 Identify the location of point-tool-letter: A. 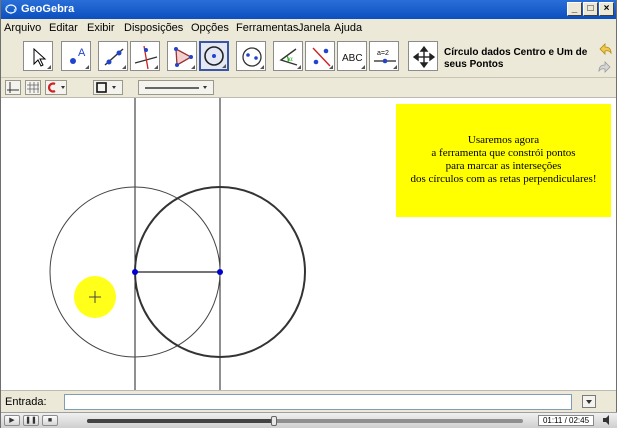
(82, 53).